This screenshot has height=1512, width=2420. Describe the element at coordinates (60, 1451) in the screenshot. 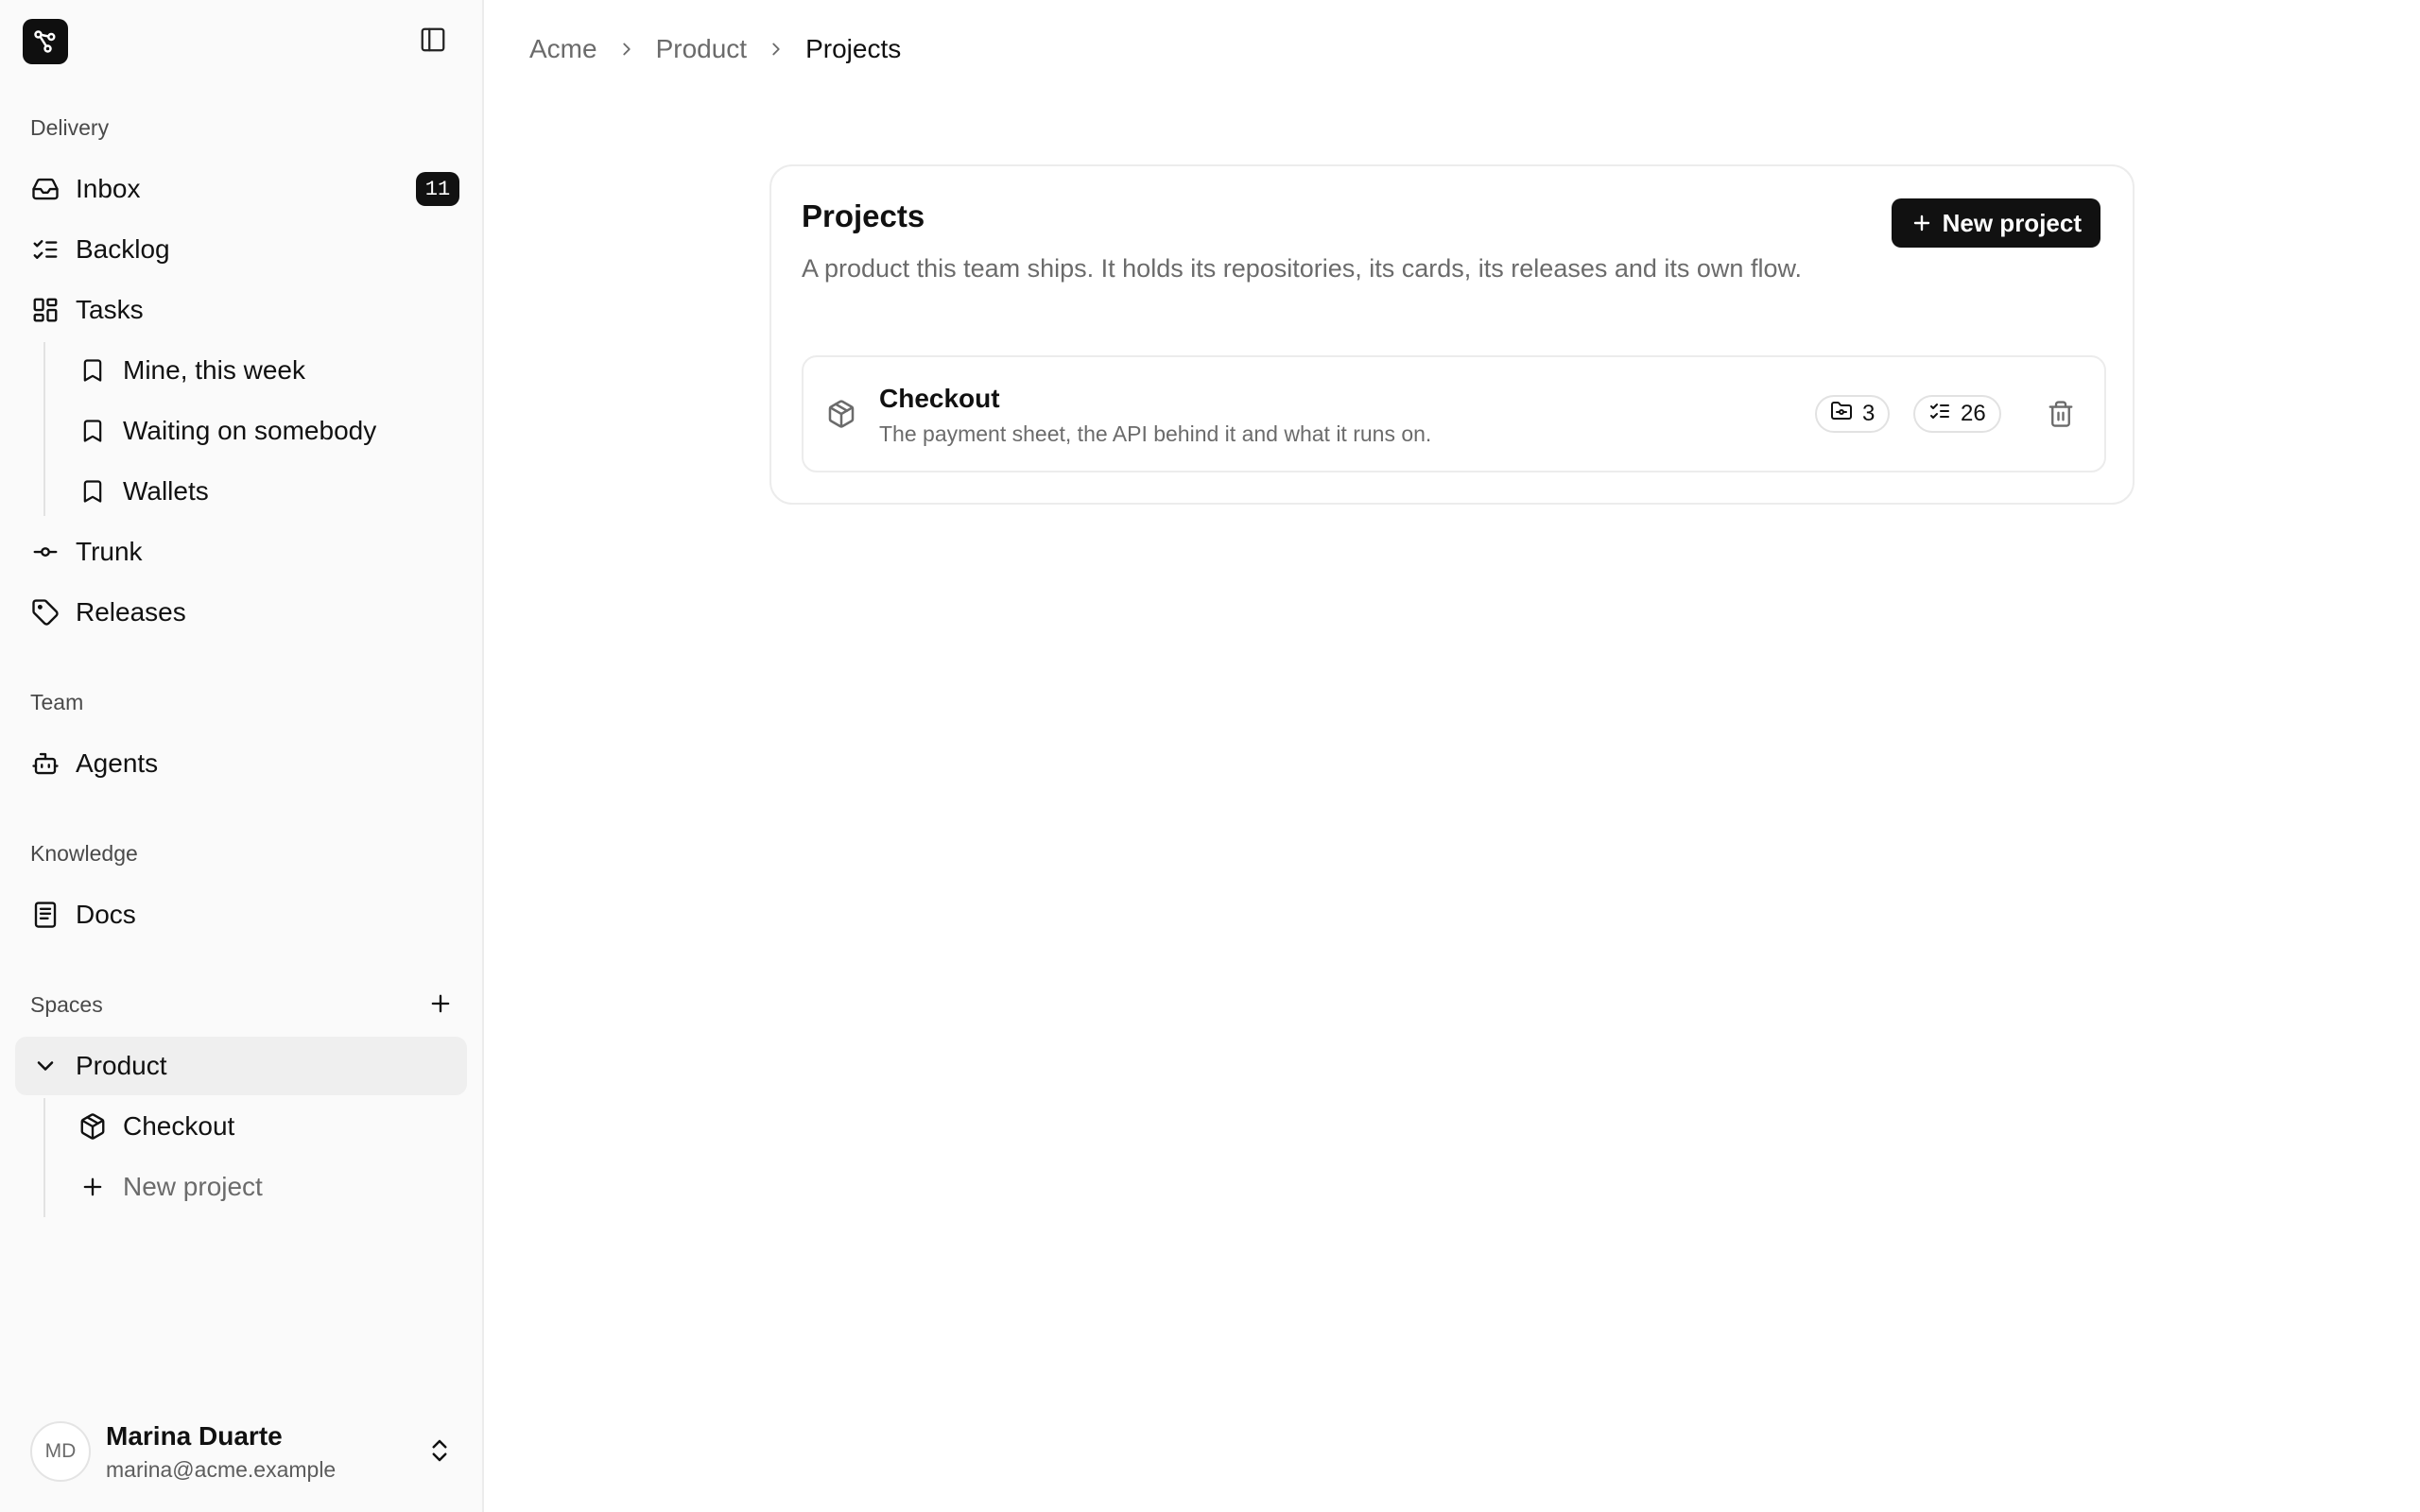

I see `avatar: MD` at that location.